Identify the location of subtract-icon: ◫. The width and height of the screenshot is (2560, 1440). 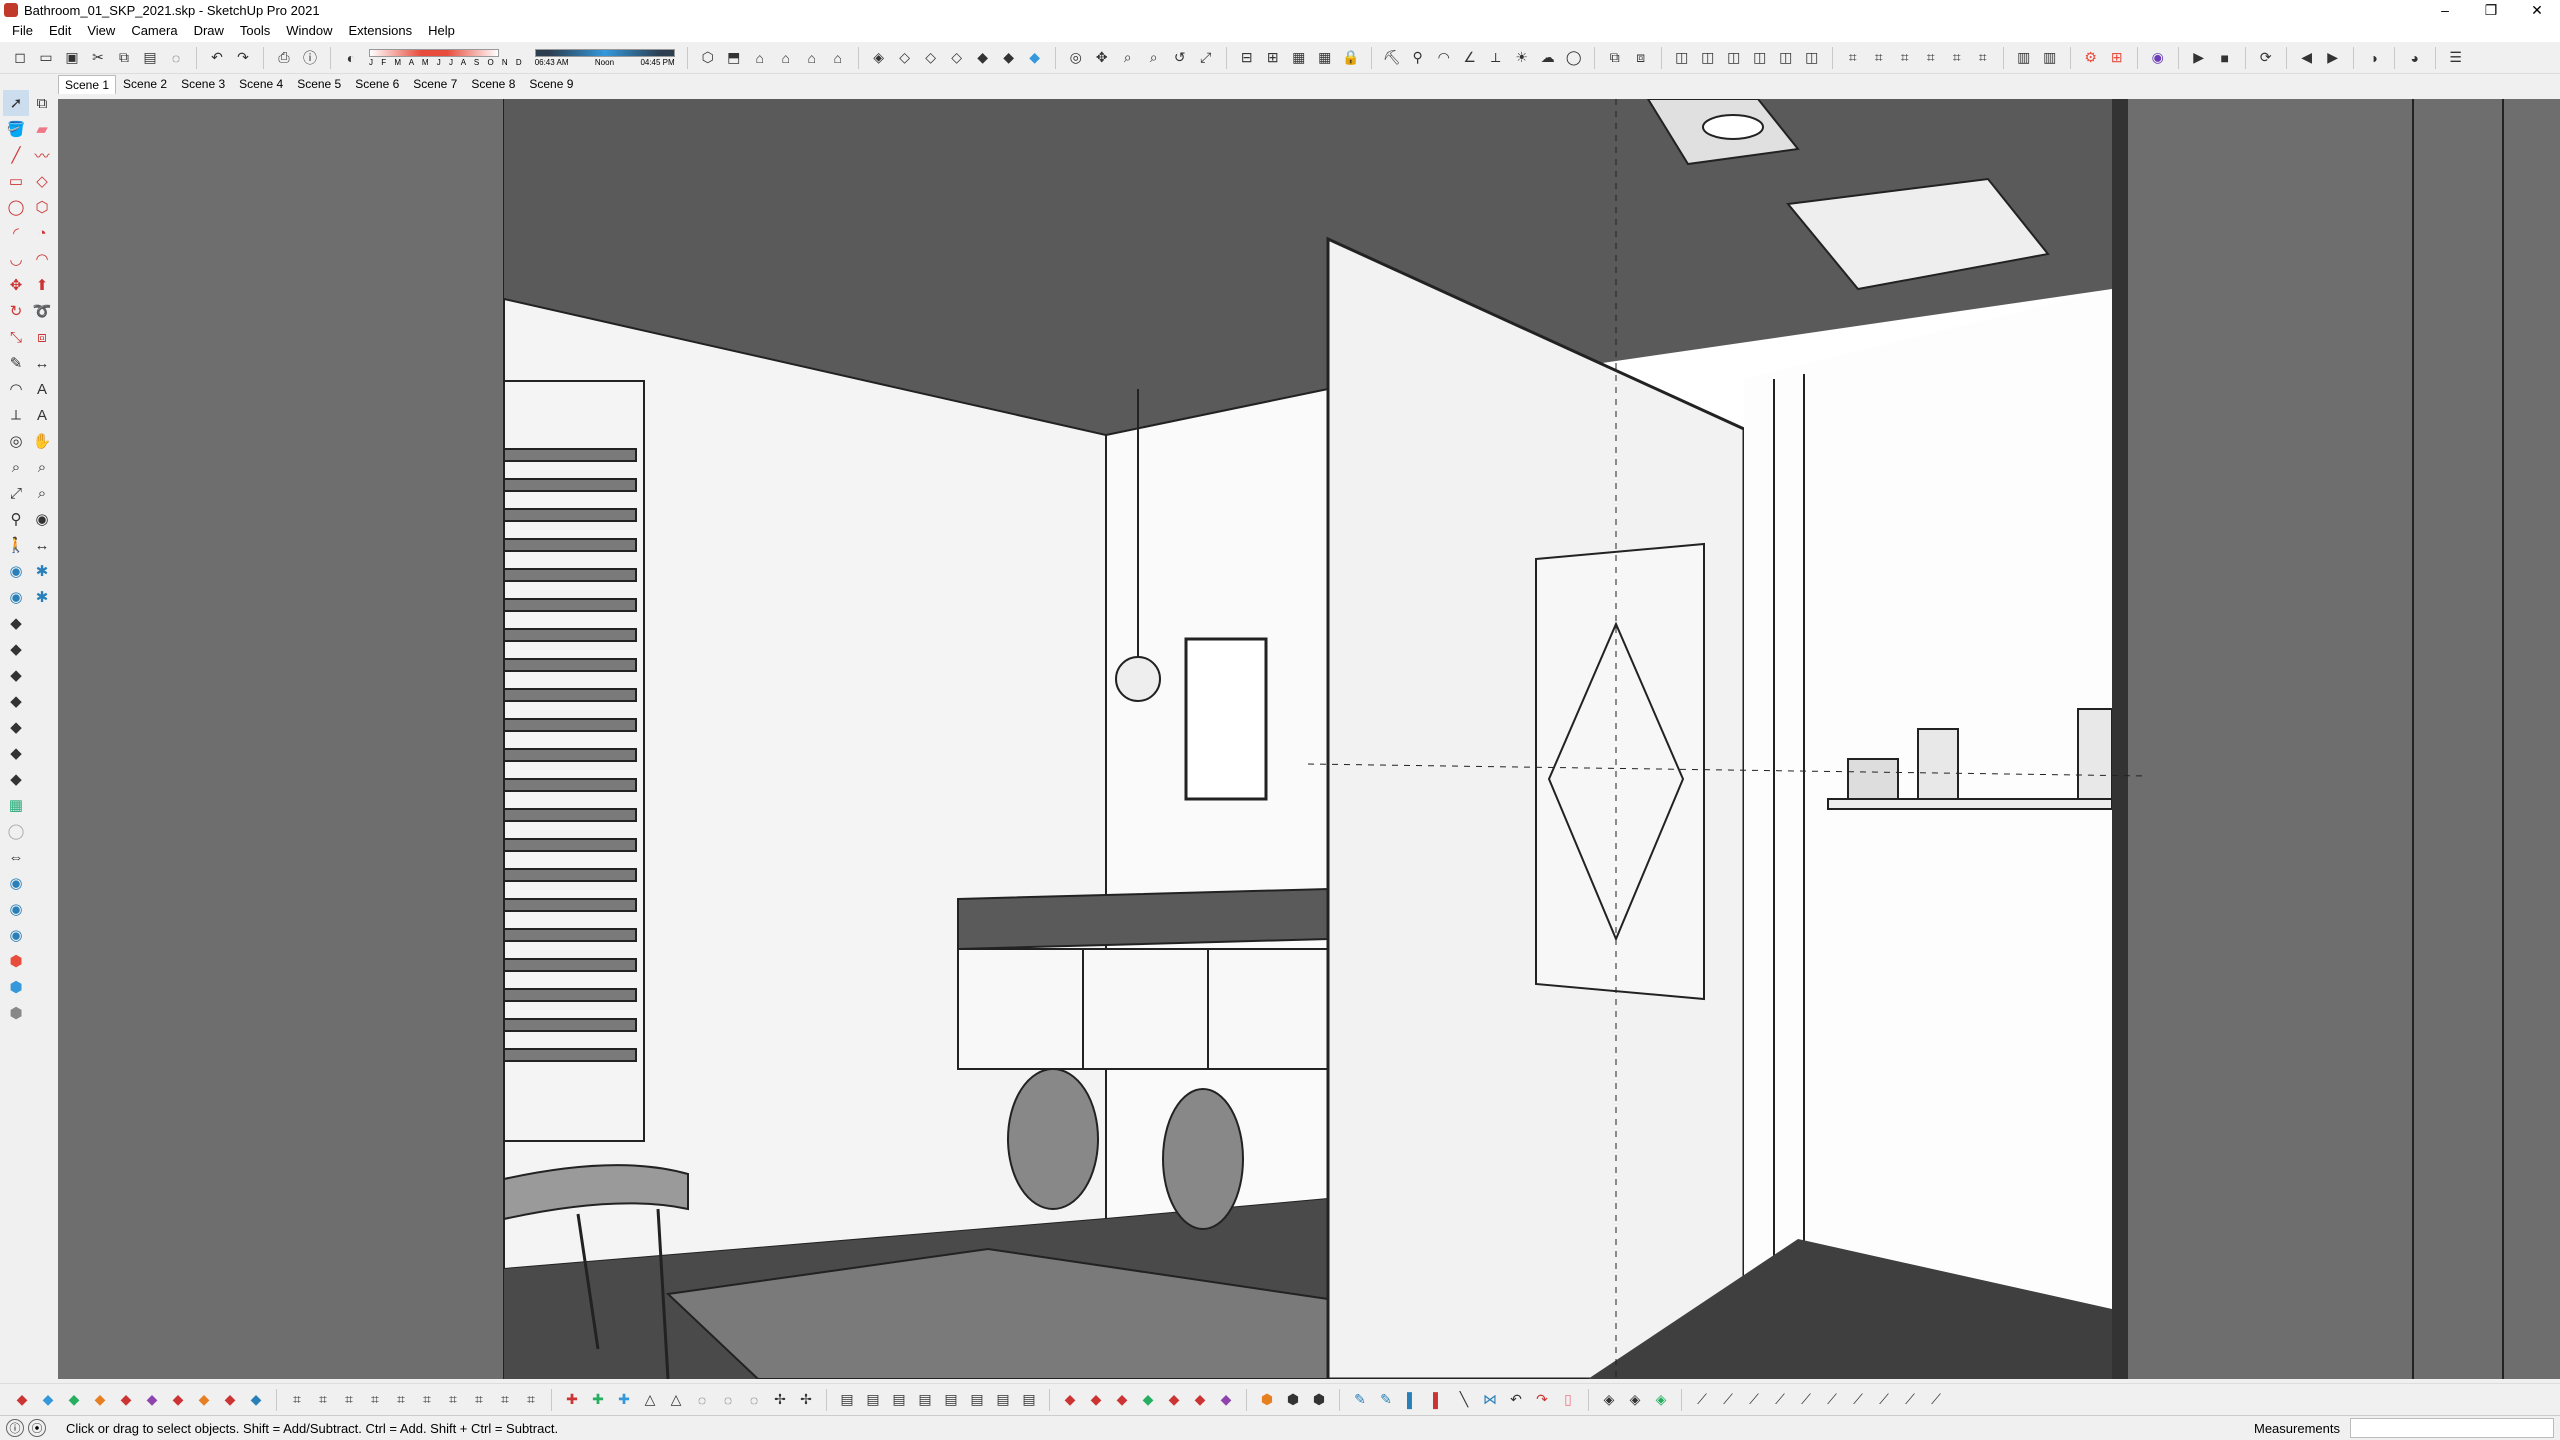
(1786, 58).